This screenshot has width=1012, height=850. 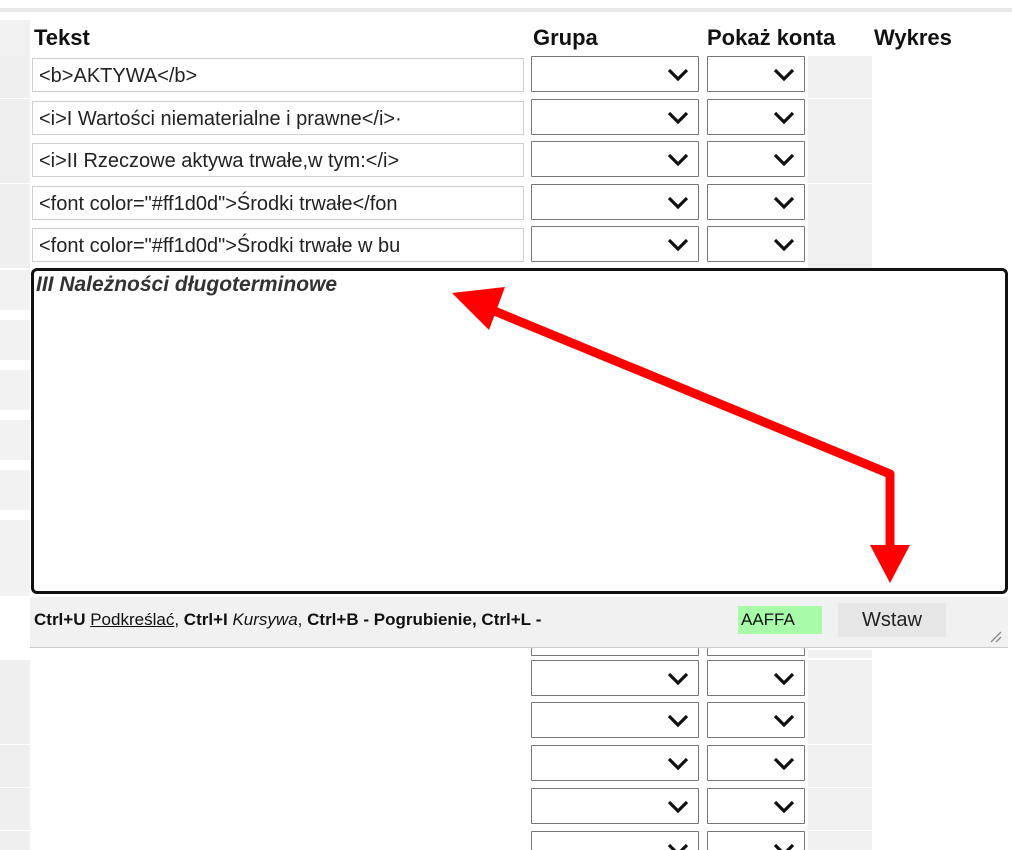 I want to click on table-header: Tekst Grupa Pokaż konta Wykres, so click(x=506, y=39).